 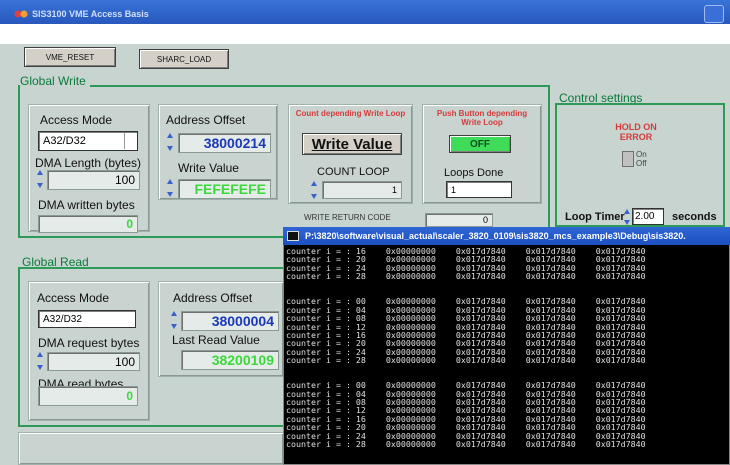 What do you see at coordinates (636, 132) in the screenshot?
I see `hold-on-error-label: HOLD ON ERROR` at bounding box center [636, 132].